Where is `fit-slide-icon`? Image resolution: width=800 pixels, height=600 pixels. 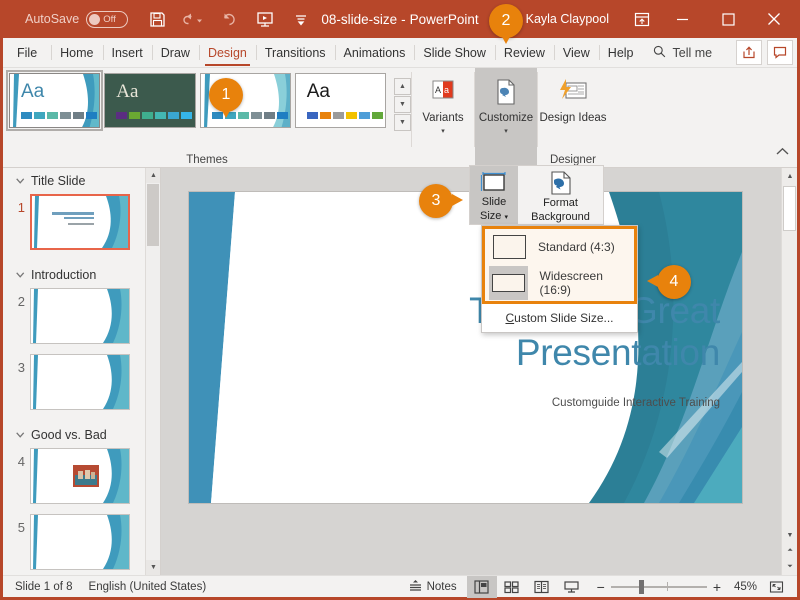
fit-slide-icon is located at coordinates (776, 587).